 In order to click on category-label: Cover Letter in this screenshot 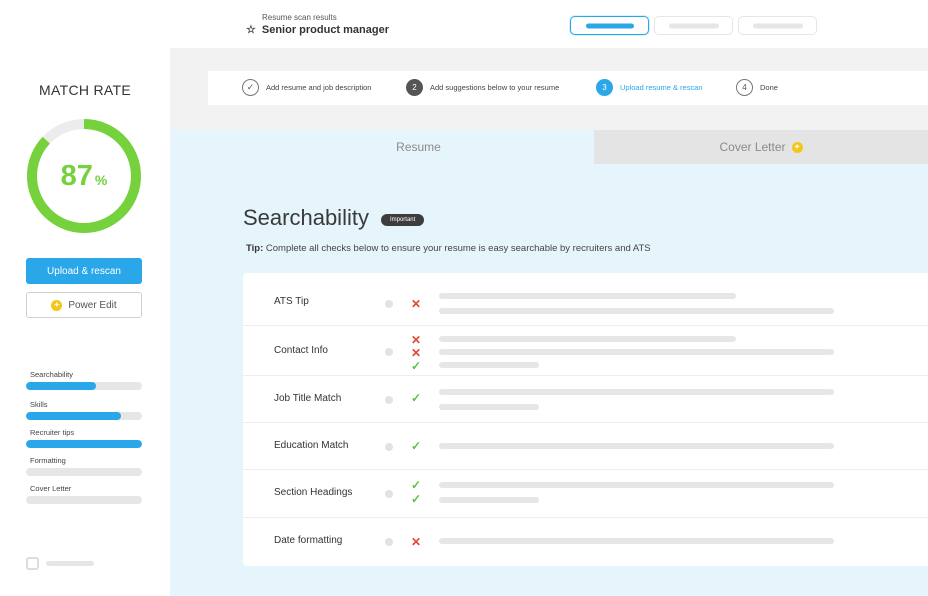, I will do `click(51, 488)`.